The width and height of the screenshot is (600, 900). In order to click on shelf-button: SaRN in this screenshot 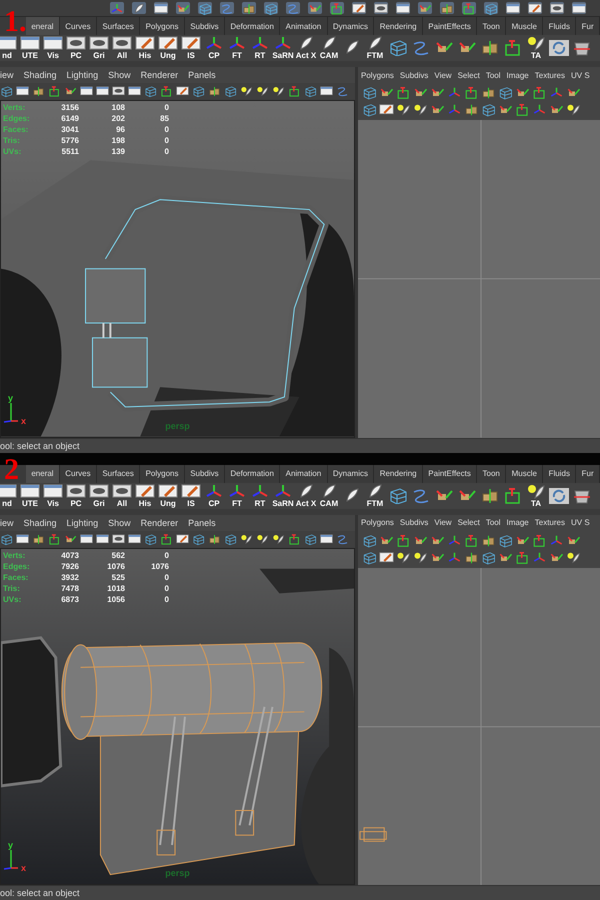, I will do `click(283, 496)`.